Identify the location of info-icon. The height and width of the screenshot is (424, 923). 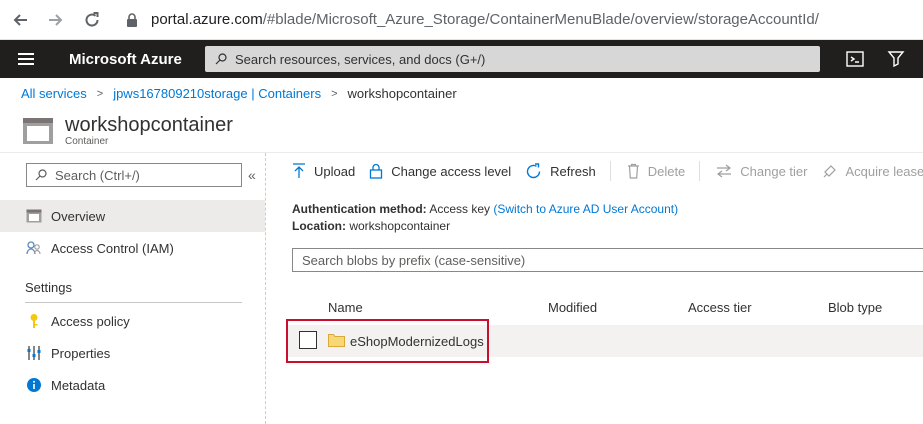
(34, 385).